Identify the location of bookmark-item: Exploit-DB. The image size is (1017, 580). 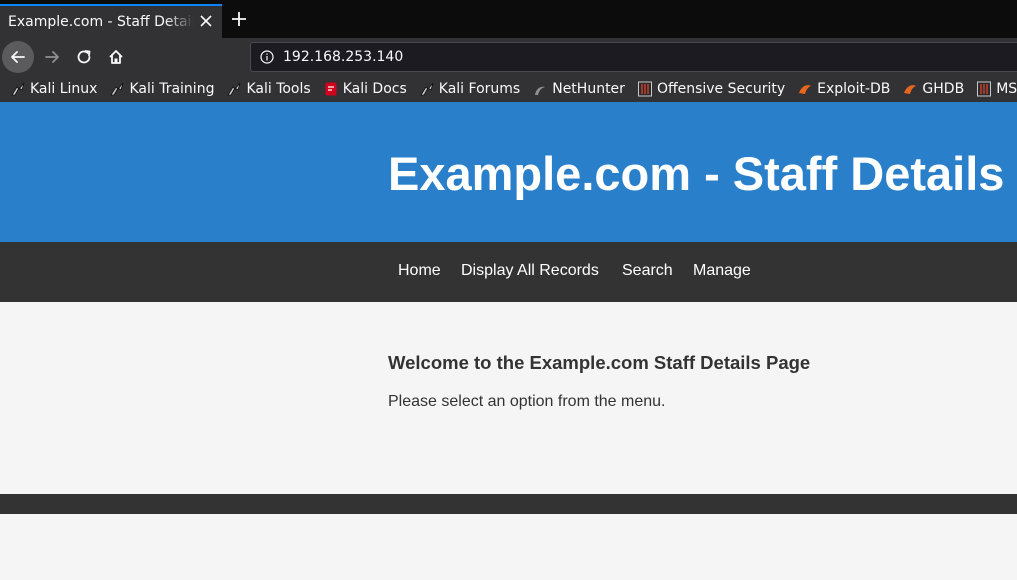
(843, 89).